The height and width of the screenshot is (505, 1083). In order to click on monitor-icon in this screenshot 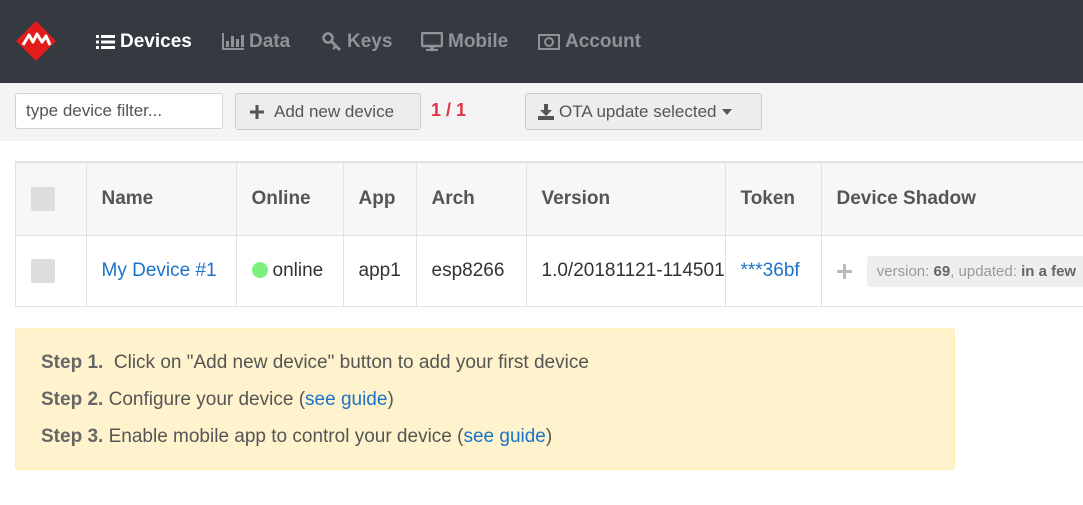, I will do `click(432, 41)`.